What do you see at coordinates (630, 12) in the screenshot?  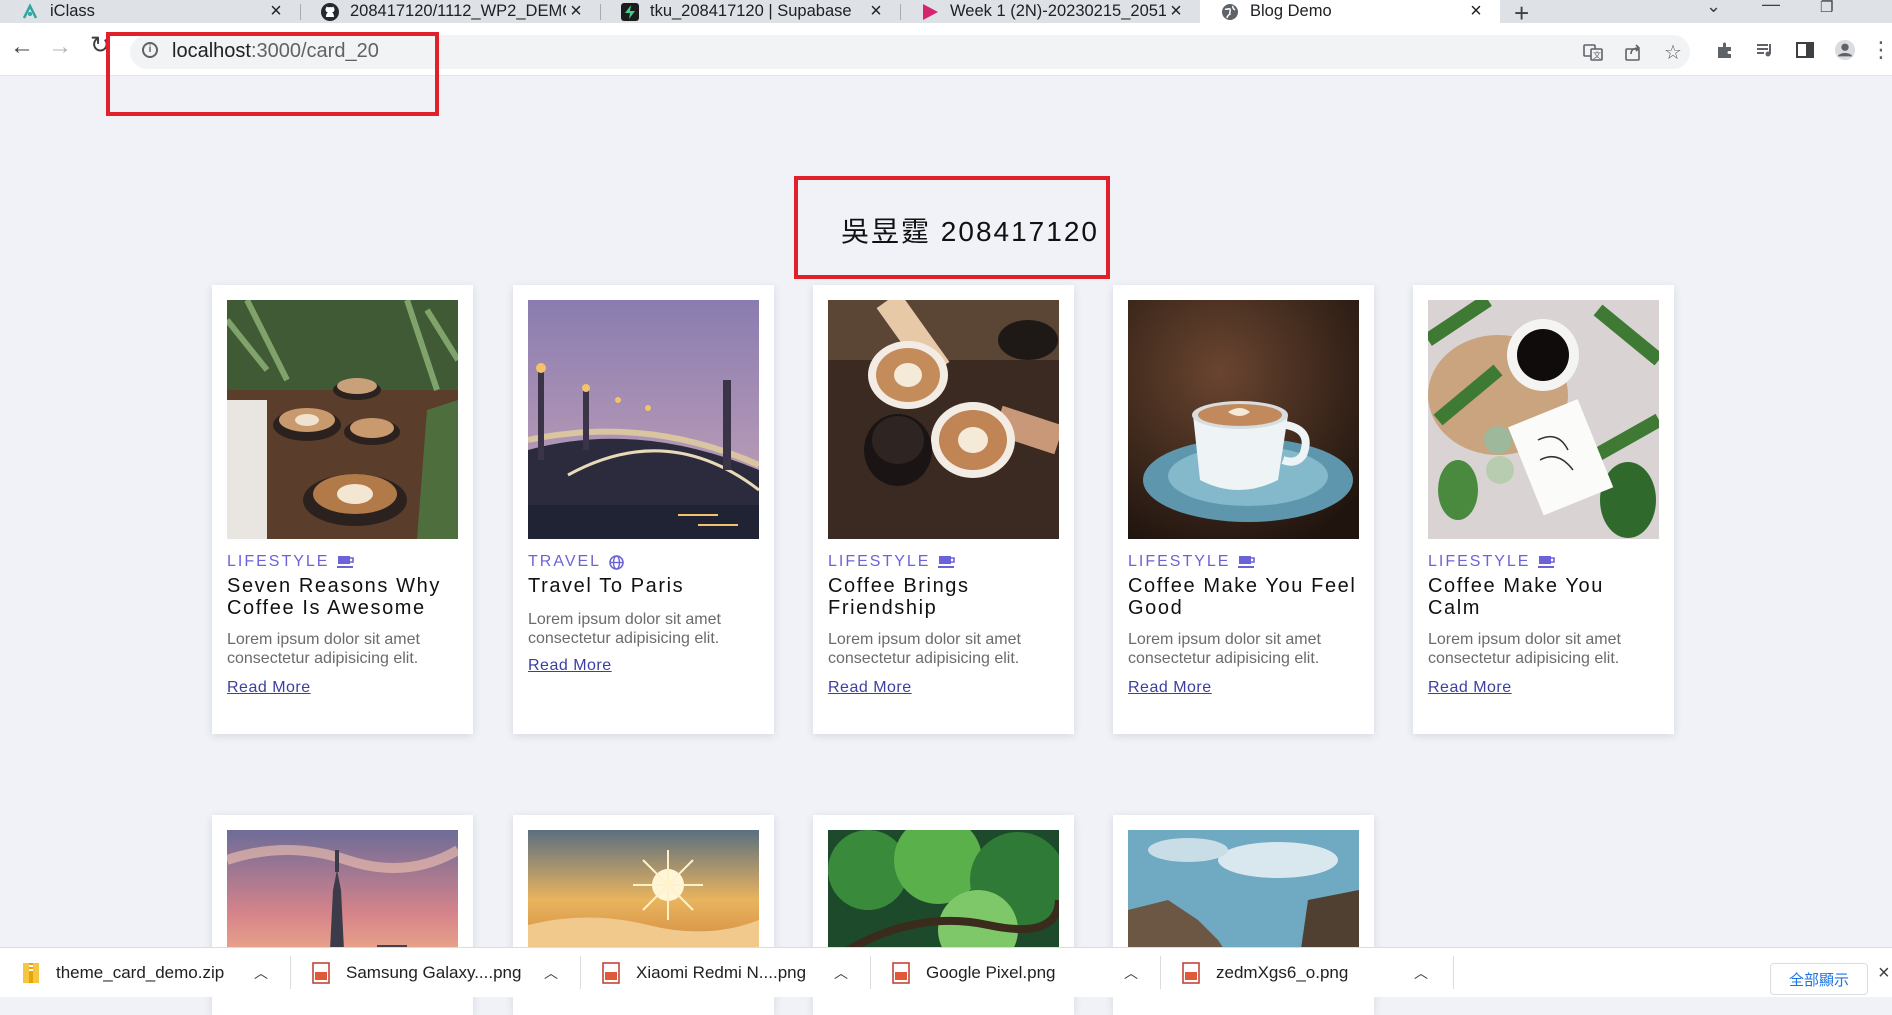 I see `supabase-icon` at bounding box center [630, 12].